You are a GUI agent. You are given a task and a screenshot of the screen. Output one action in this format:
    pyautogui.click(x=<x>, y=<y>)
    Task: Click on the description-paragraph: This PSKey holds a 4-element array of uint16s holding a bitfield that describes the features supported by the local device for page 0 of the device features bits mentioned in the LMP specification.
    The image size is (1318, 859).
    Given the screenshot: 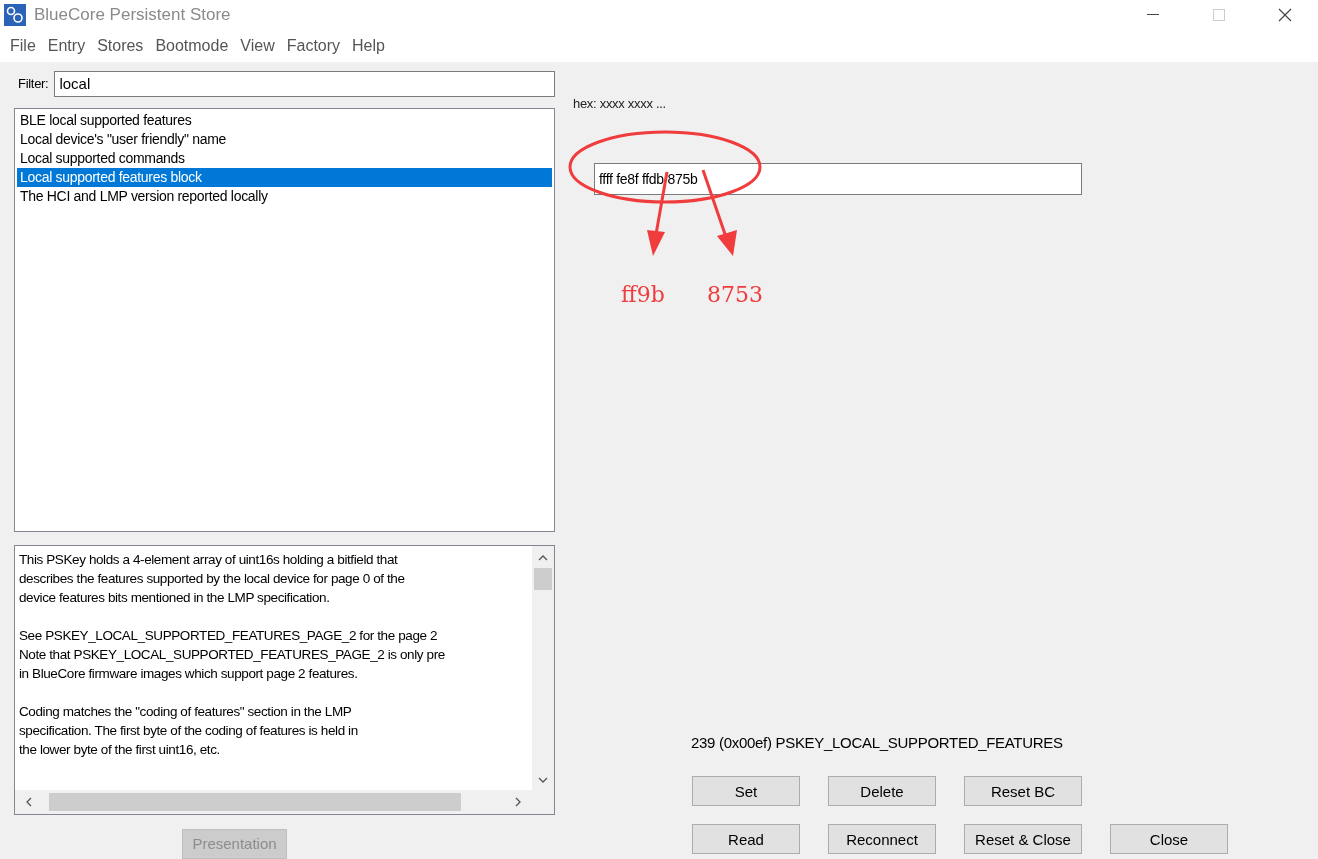 What is the action you would take?
    pyautogui.click(x=212, y=579)
    